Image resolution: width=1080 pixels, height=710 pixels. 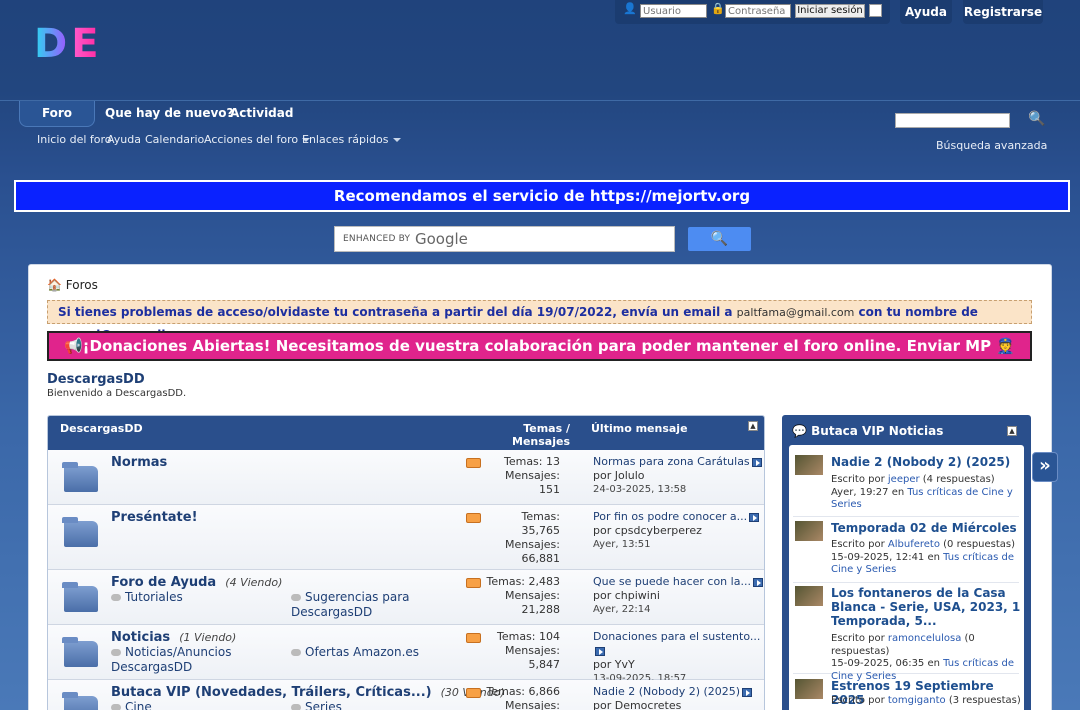 What do you see at coordinates (350, 604) in the screenshot?
I see `subforum-link-label: Sugerencias para DescargasDD` at bounding box center [350, 604].